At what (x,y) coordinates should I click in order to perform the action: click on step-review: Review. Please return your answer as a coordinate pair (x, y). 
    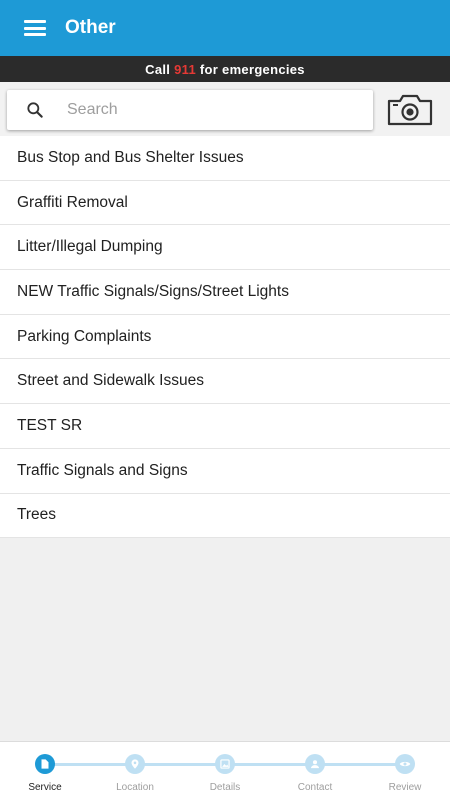
    Looking at the image, I should click on (405, 771).